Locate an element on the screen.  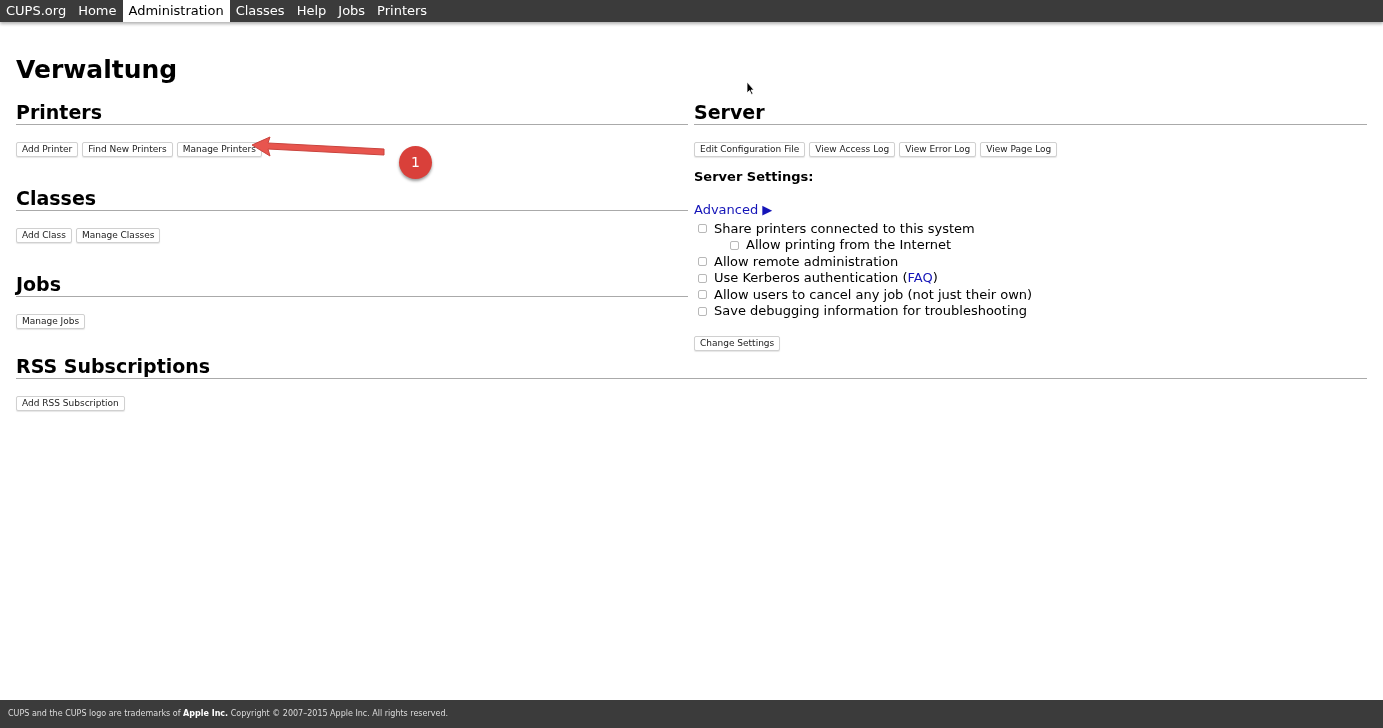
change-settings-button: Change Settings is located at coordinates (737, 343).